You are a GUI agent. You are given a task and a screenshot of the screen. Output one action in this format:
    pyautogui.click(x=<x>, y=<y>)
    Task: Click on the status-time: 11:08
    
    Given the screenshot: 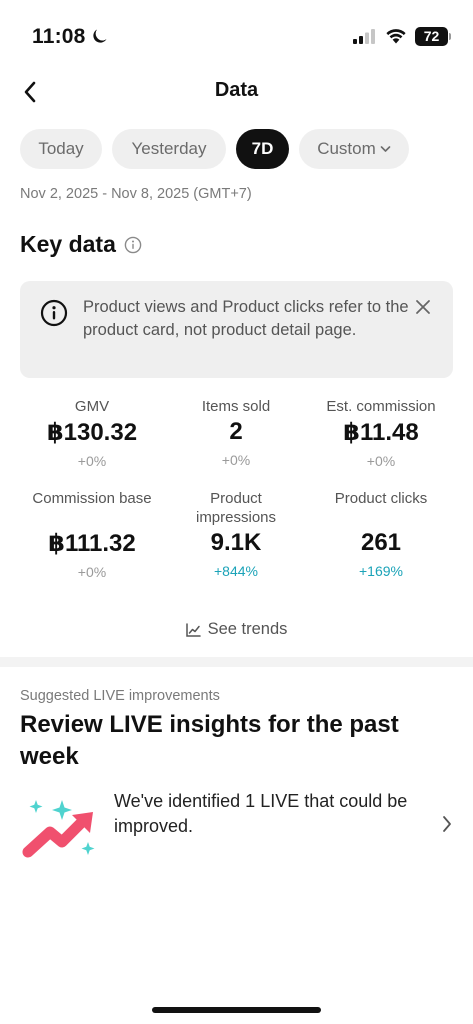 What is the action you would take?
    pyautogui.click(x=59, y=36)
    